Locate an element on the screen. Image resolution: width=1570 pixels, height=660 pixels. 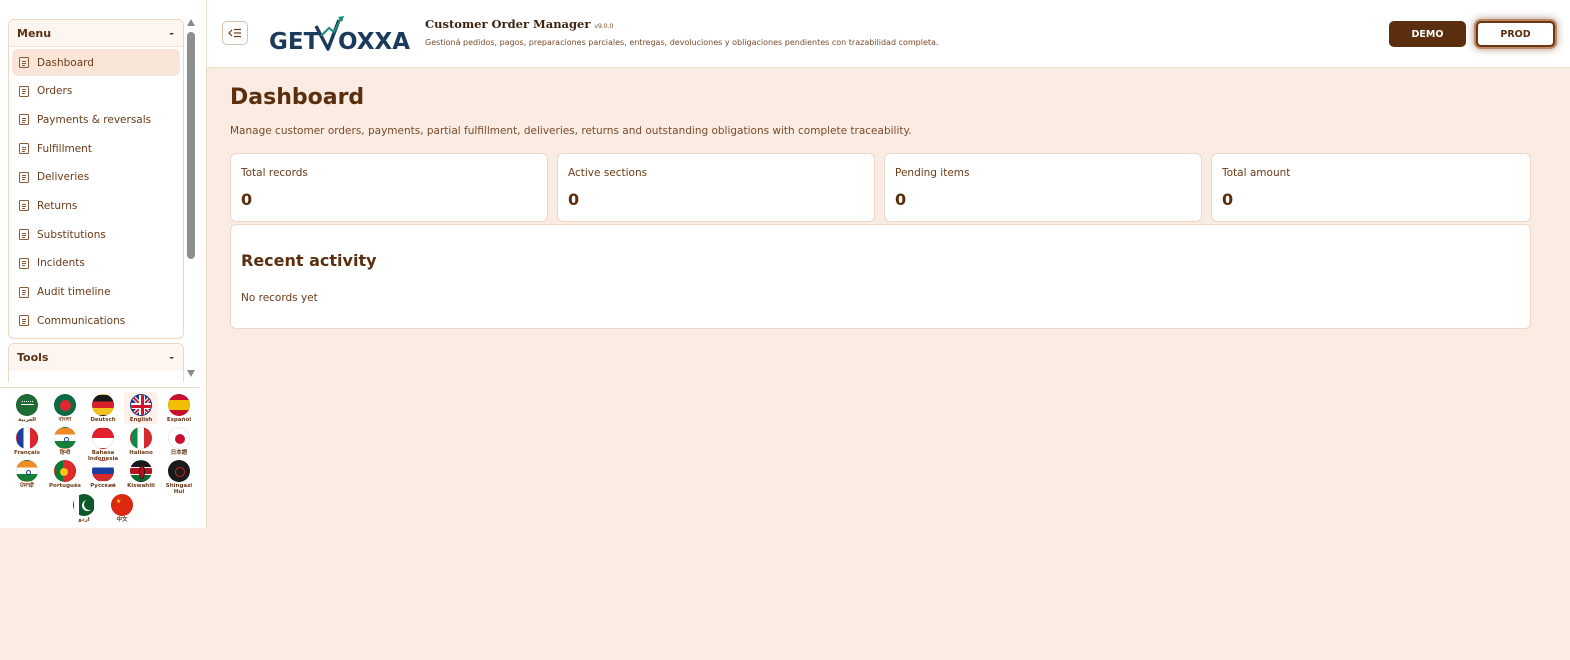
language-option-russian: Русский is located at coordinates (103, 474).